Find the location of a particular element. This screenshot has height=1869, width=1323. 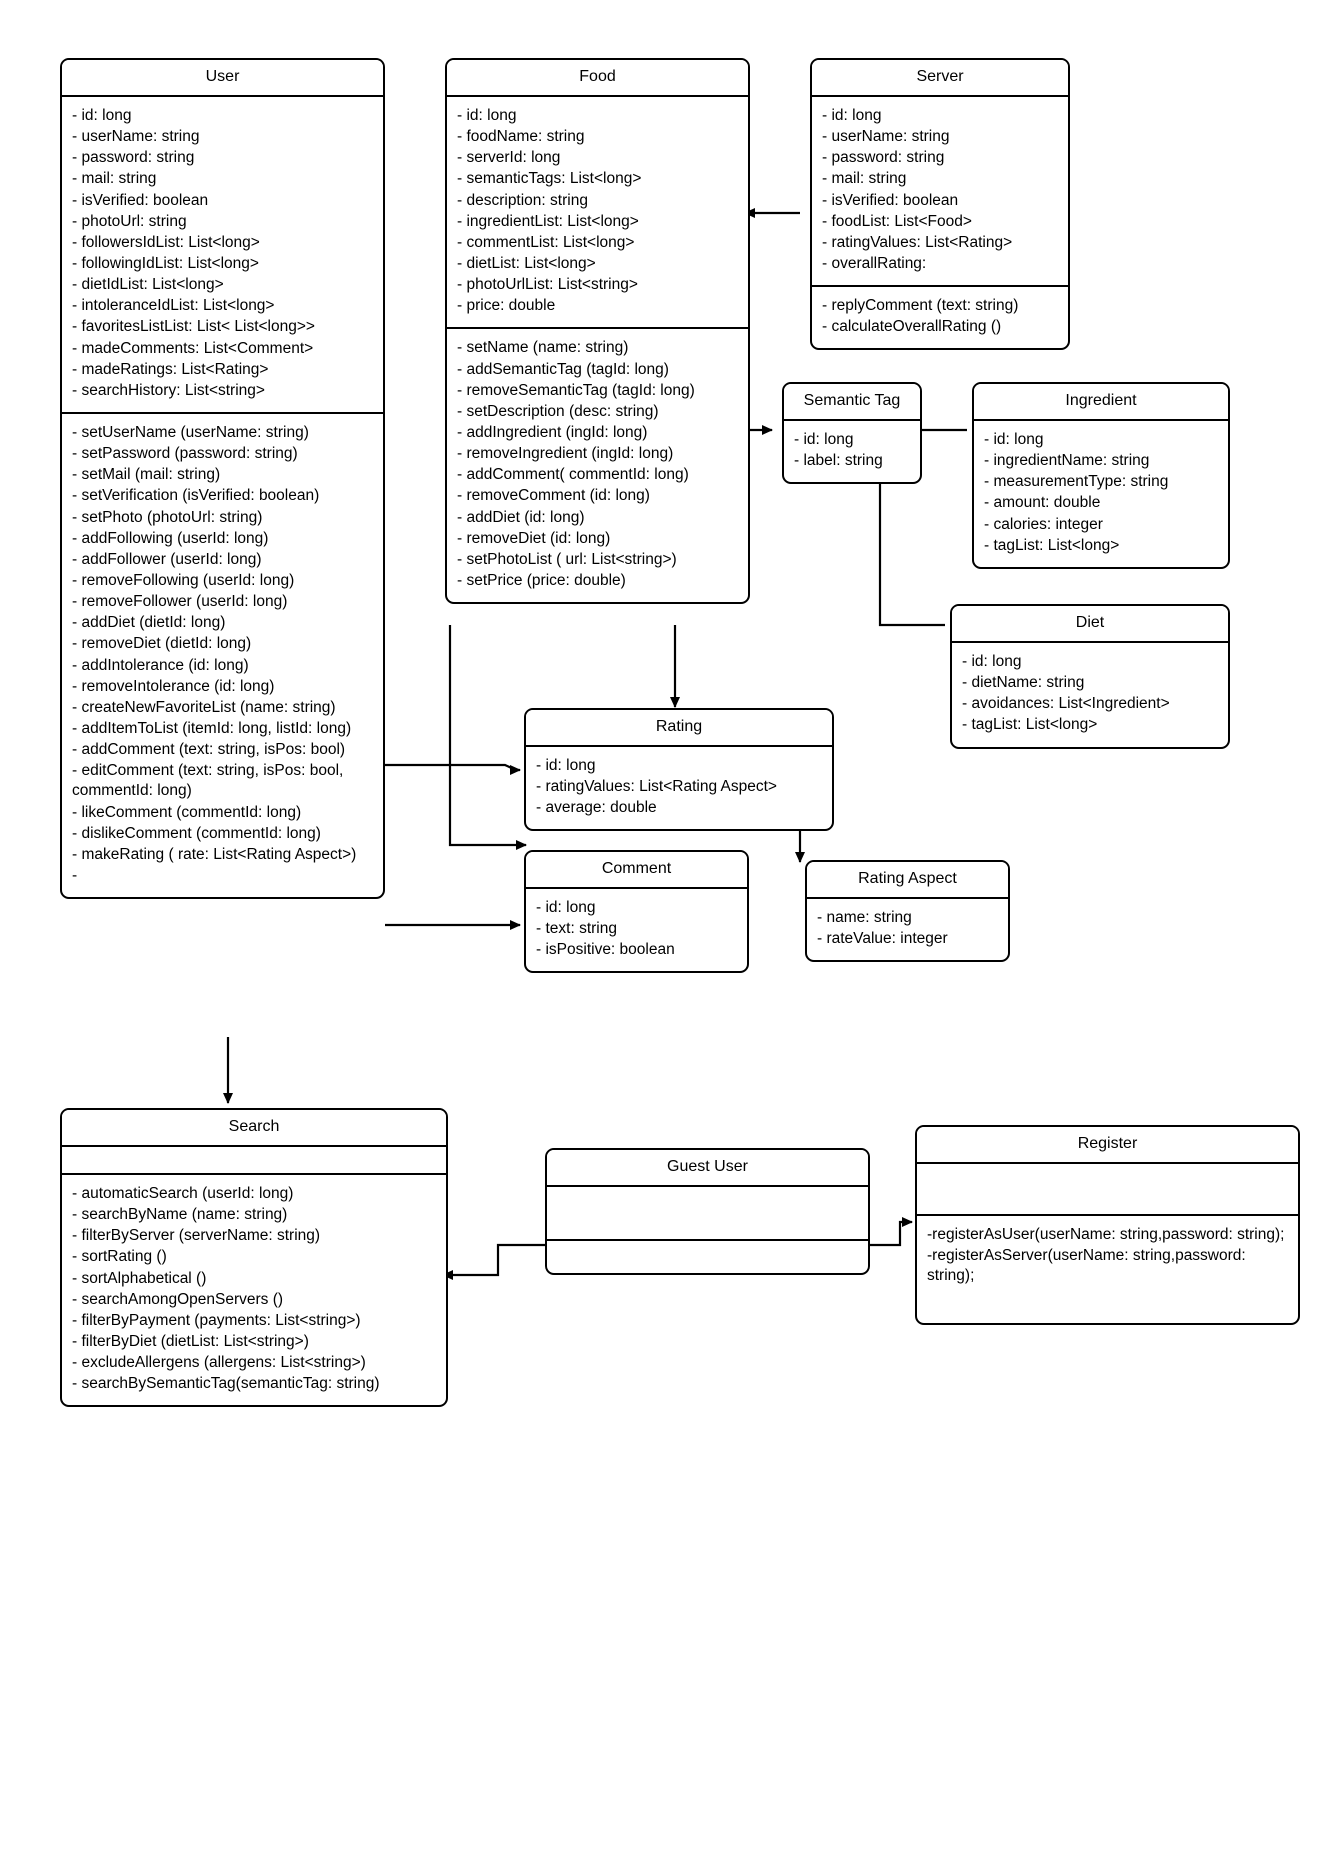

class-title-rating-aspect: Rating Aspect is located at coordinates (907, 880).